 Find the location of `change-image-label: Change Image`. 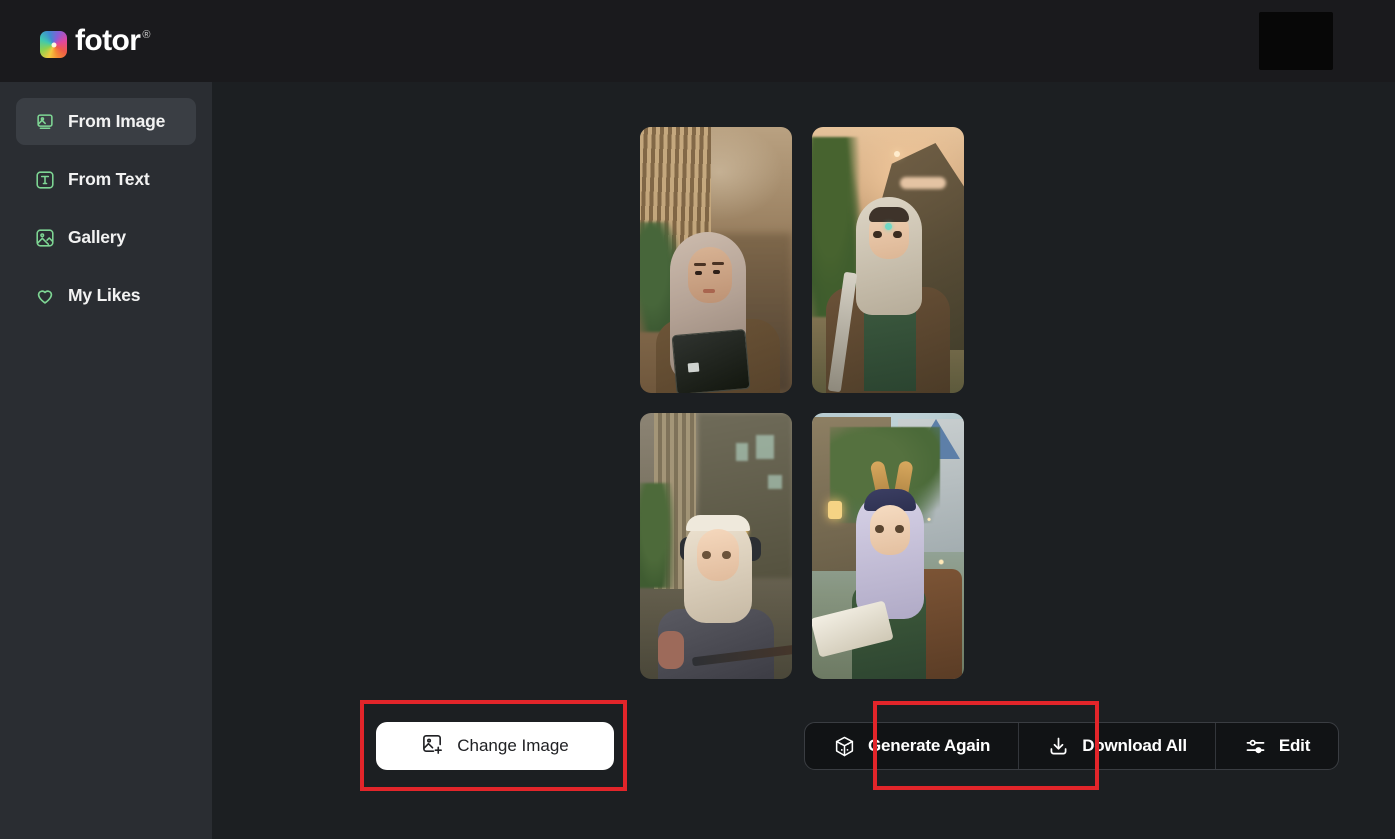

change-image-label: Change Image is located at coordinates (513, 745).